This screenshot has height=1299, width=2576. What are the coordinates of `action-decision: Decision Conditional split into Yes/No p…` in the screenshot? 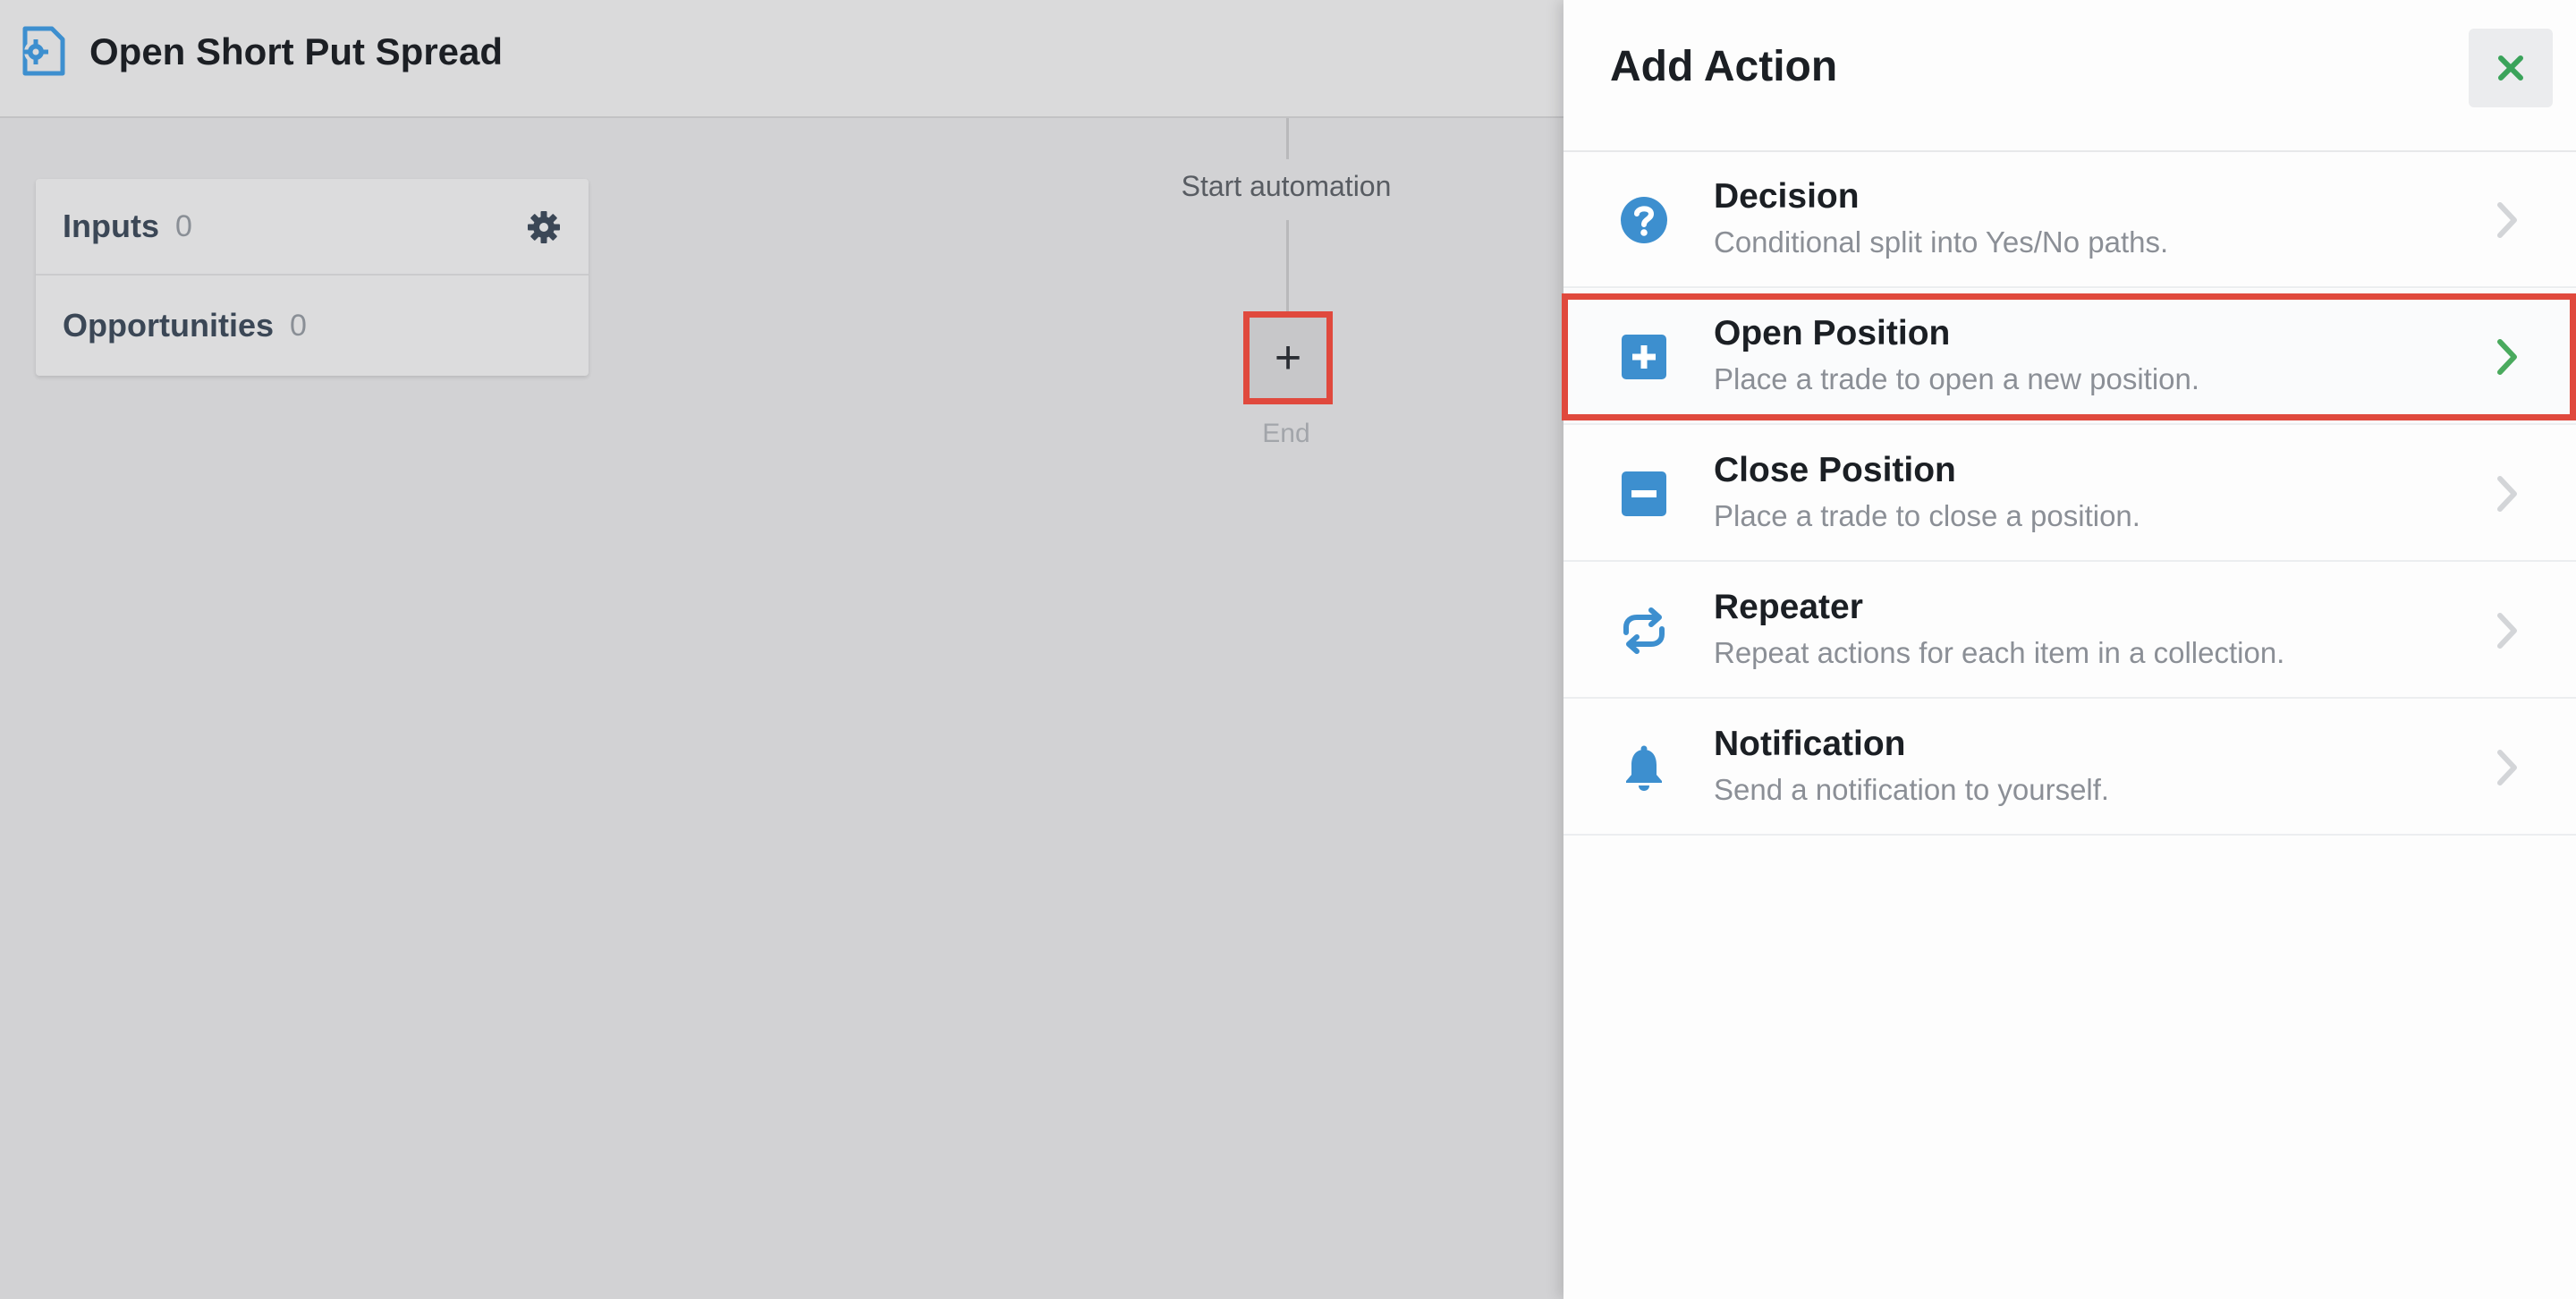 It's located at (2069, 220).